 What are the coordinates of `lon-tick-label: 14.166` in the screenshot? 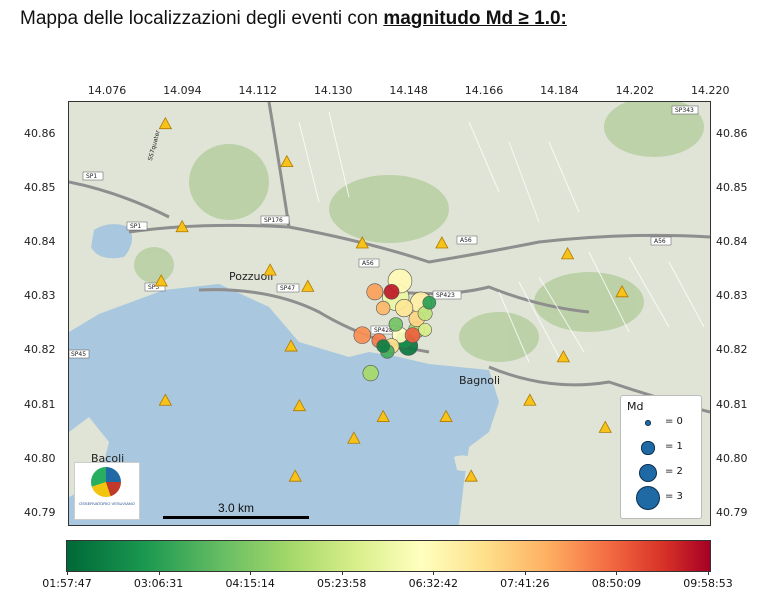 It's located at (484, 90).